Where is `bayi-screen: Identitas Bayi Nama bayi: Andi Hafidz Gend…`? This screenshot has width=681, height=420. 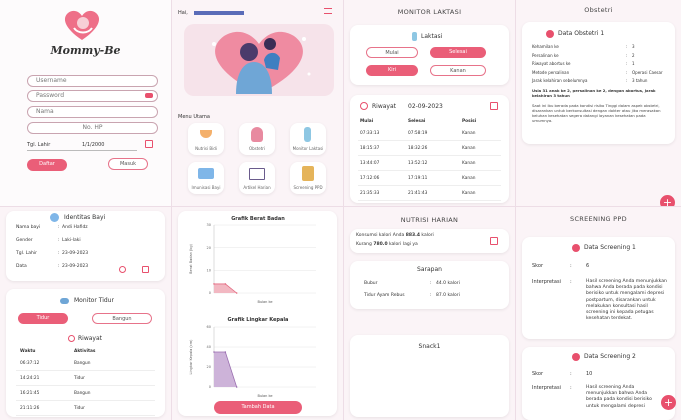
bayi-screen: Identitas Bayi Nama bayi: Andi Hafidz Gend… is located at coordinates (85, 313).